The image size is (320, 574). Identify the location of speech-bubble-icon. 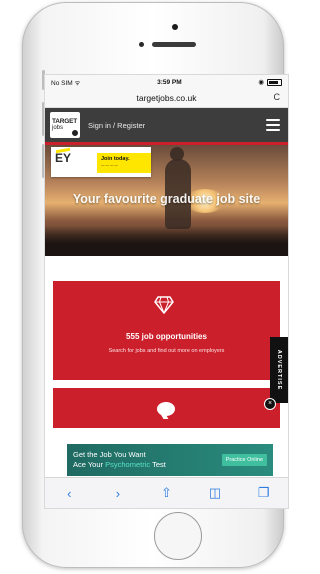
(166, 409).